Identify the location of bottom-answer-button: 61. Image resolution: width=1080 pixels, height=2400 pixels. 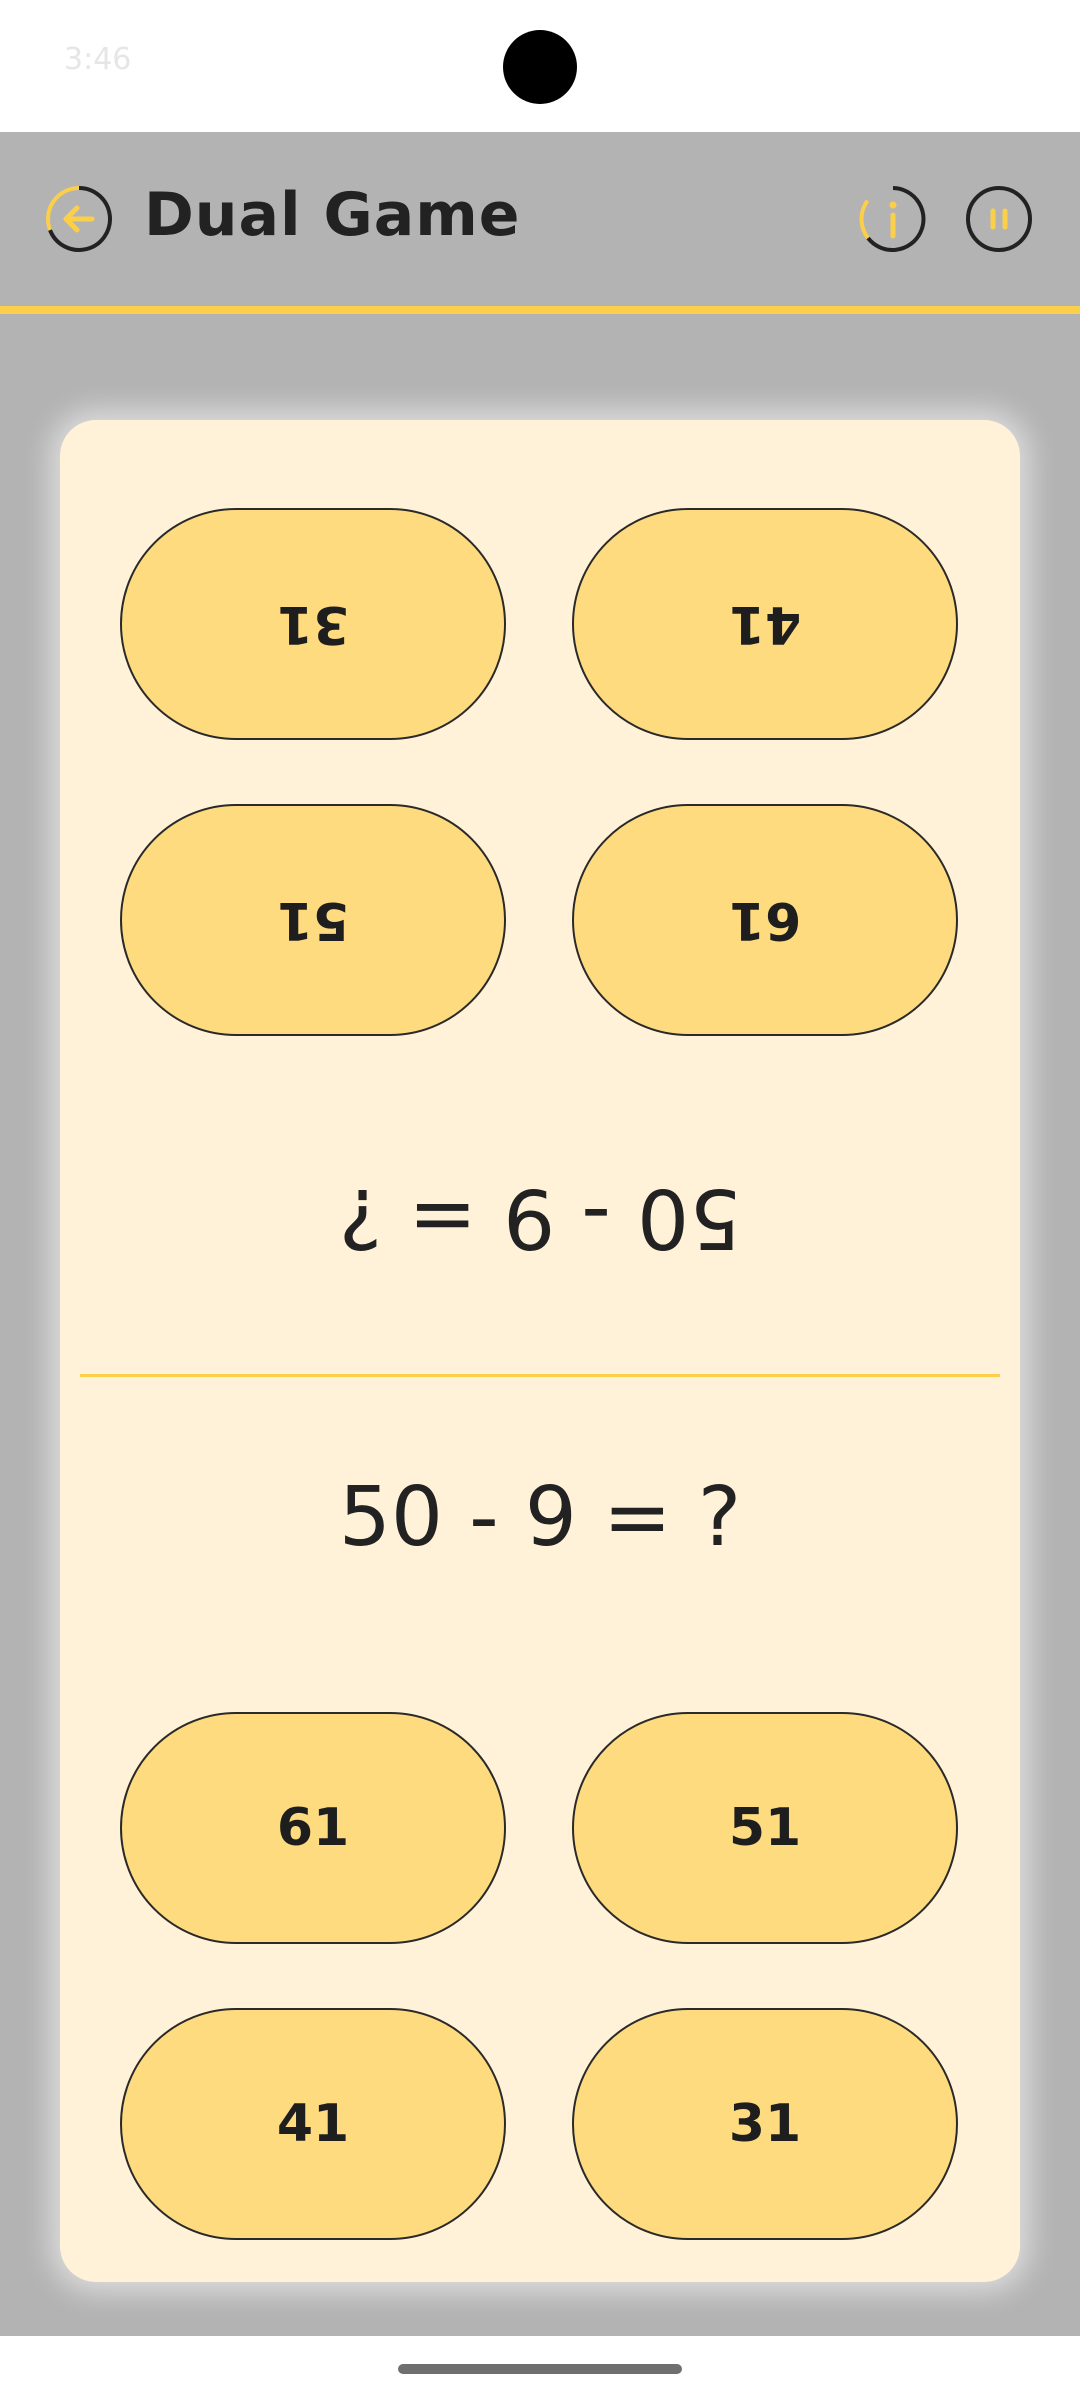
(313, 1828).